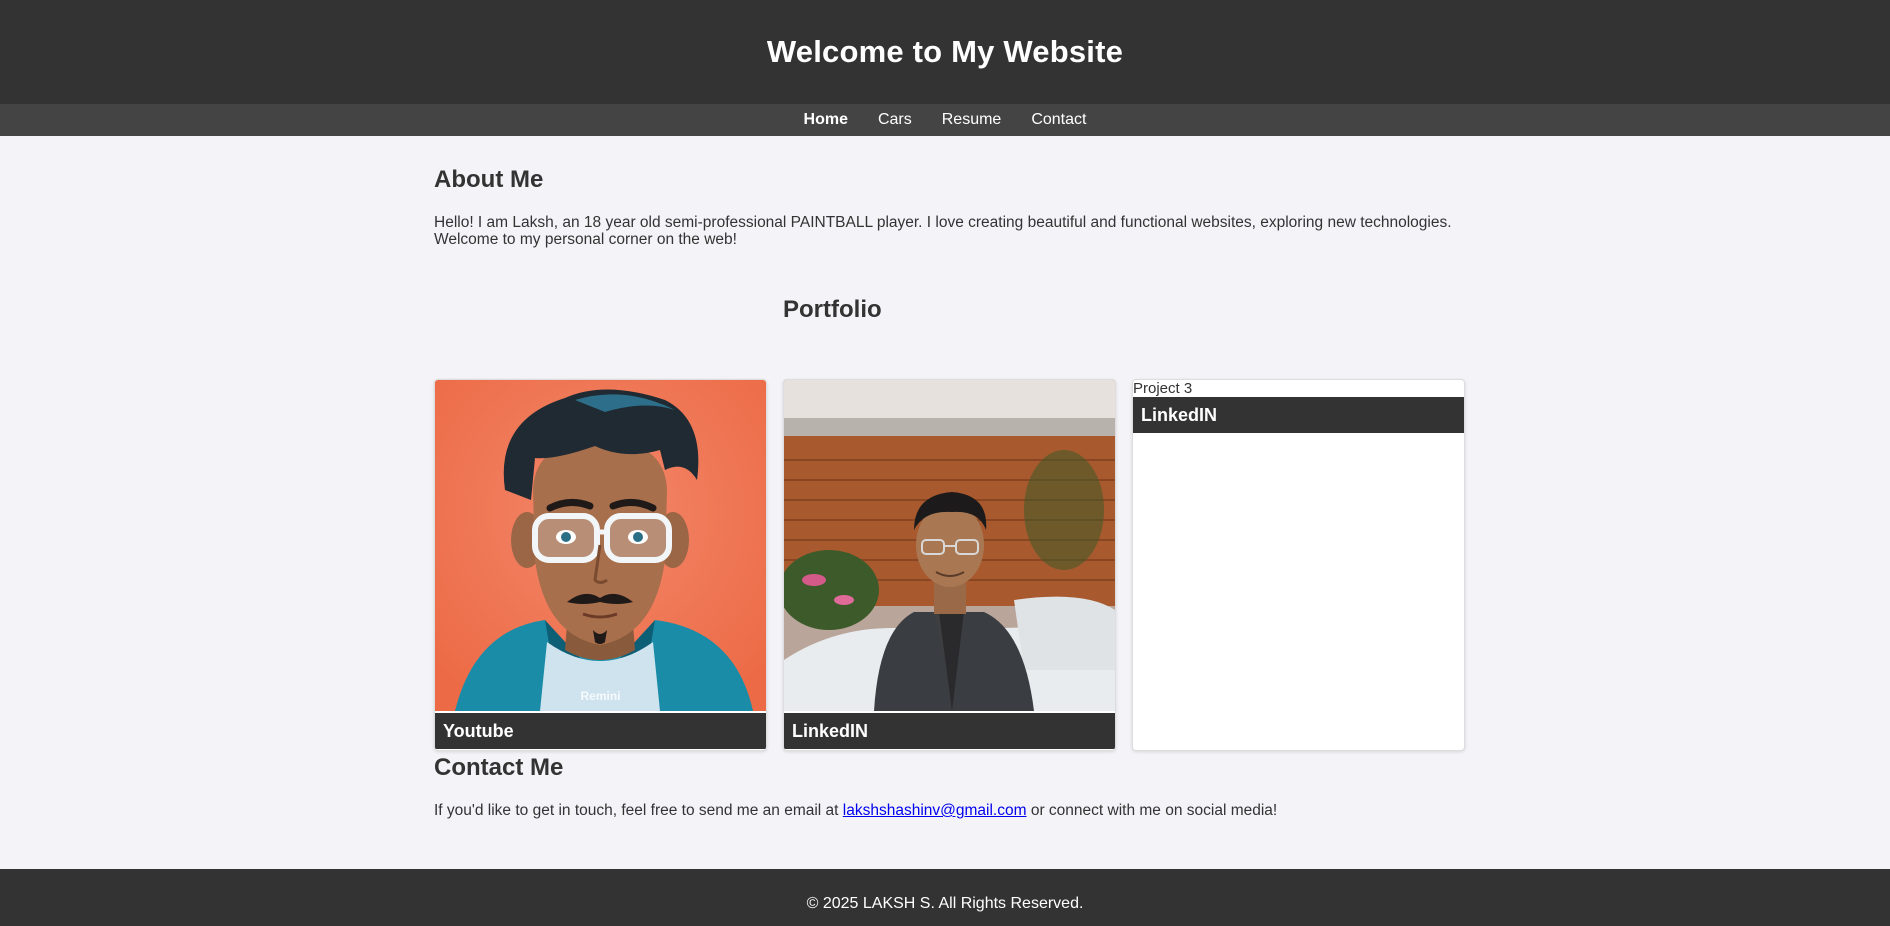 This screenshot has width=1890, height=926. What do you see at coordinates (489, 179) in the screenshot?
I see `about-heading: About Me` at bounding box center [489, 179].